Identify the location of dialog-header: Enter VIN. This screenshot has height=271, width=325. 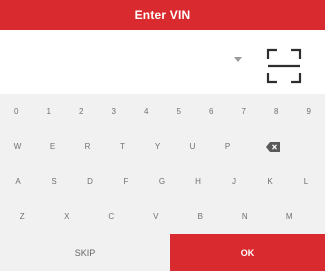
(162, 15).